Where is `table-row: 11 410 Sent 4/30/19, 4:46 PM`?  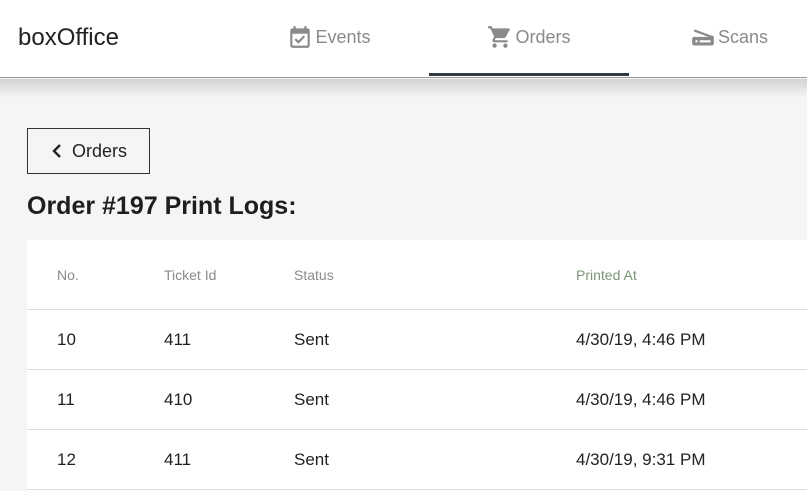
table-row: 11 410 Sent 4/30/19, 4:46 PM is located at coordinates (417, 400).